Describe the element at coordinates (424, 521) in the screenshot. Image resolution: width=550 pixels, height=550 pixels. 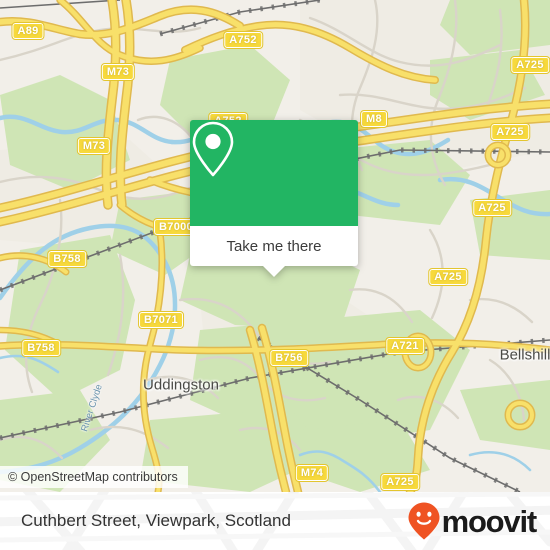
I see `moovit-pin-smiley-icon` at that location.